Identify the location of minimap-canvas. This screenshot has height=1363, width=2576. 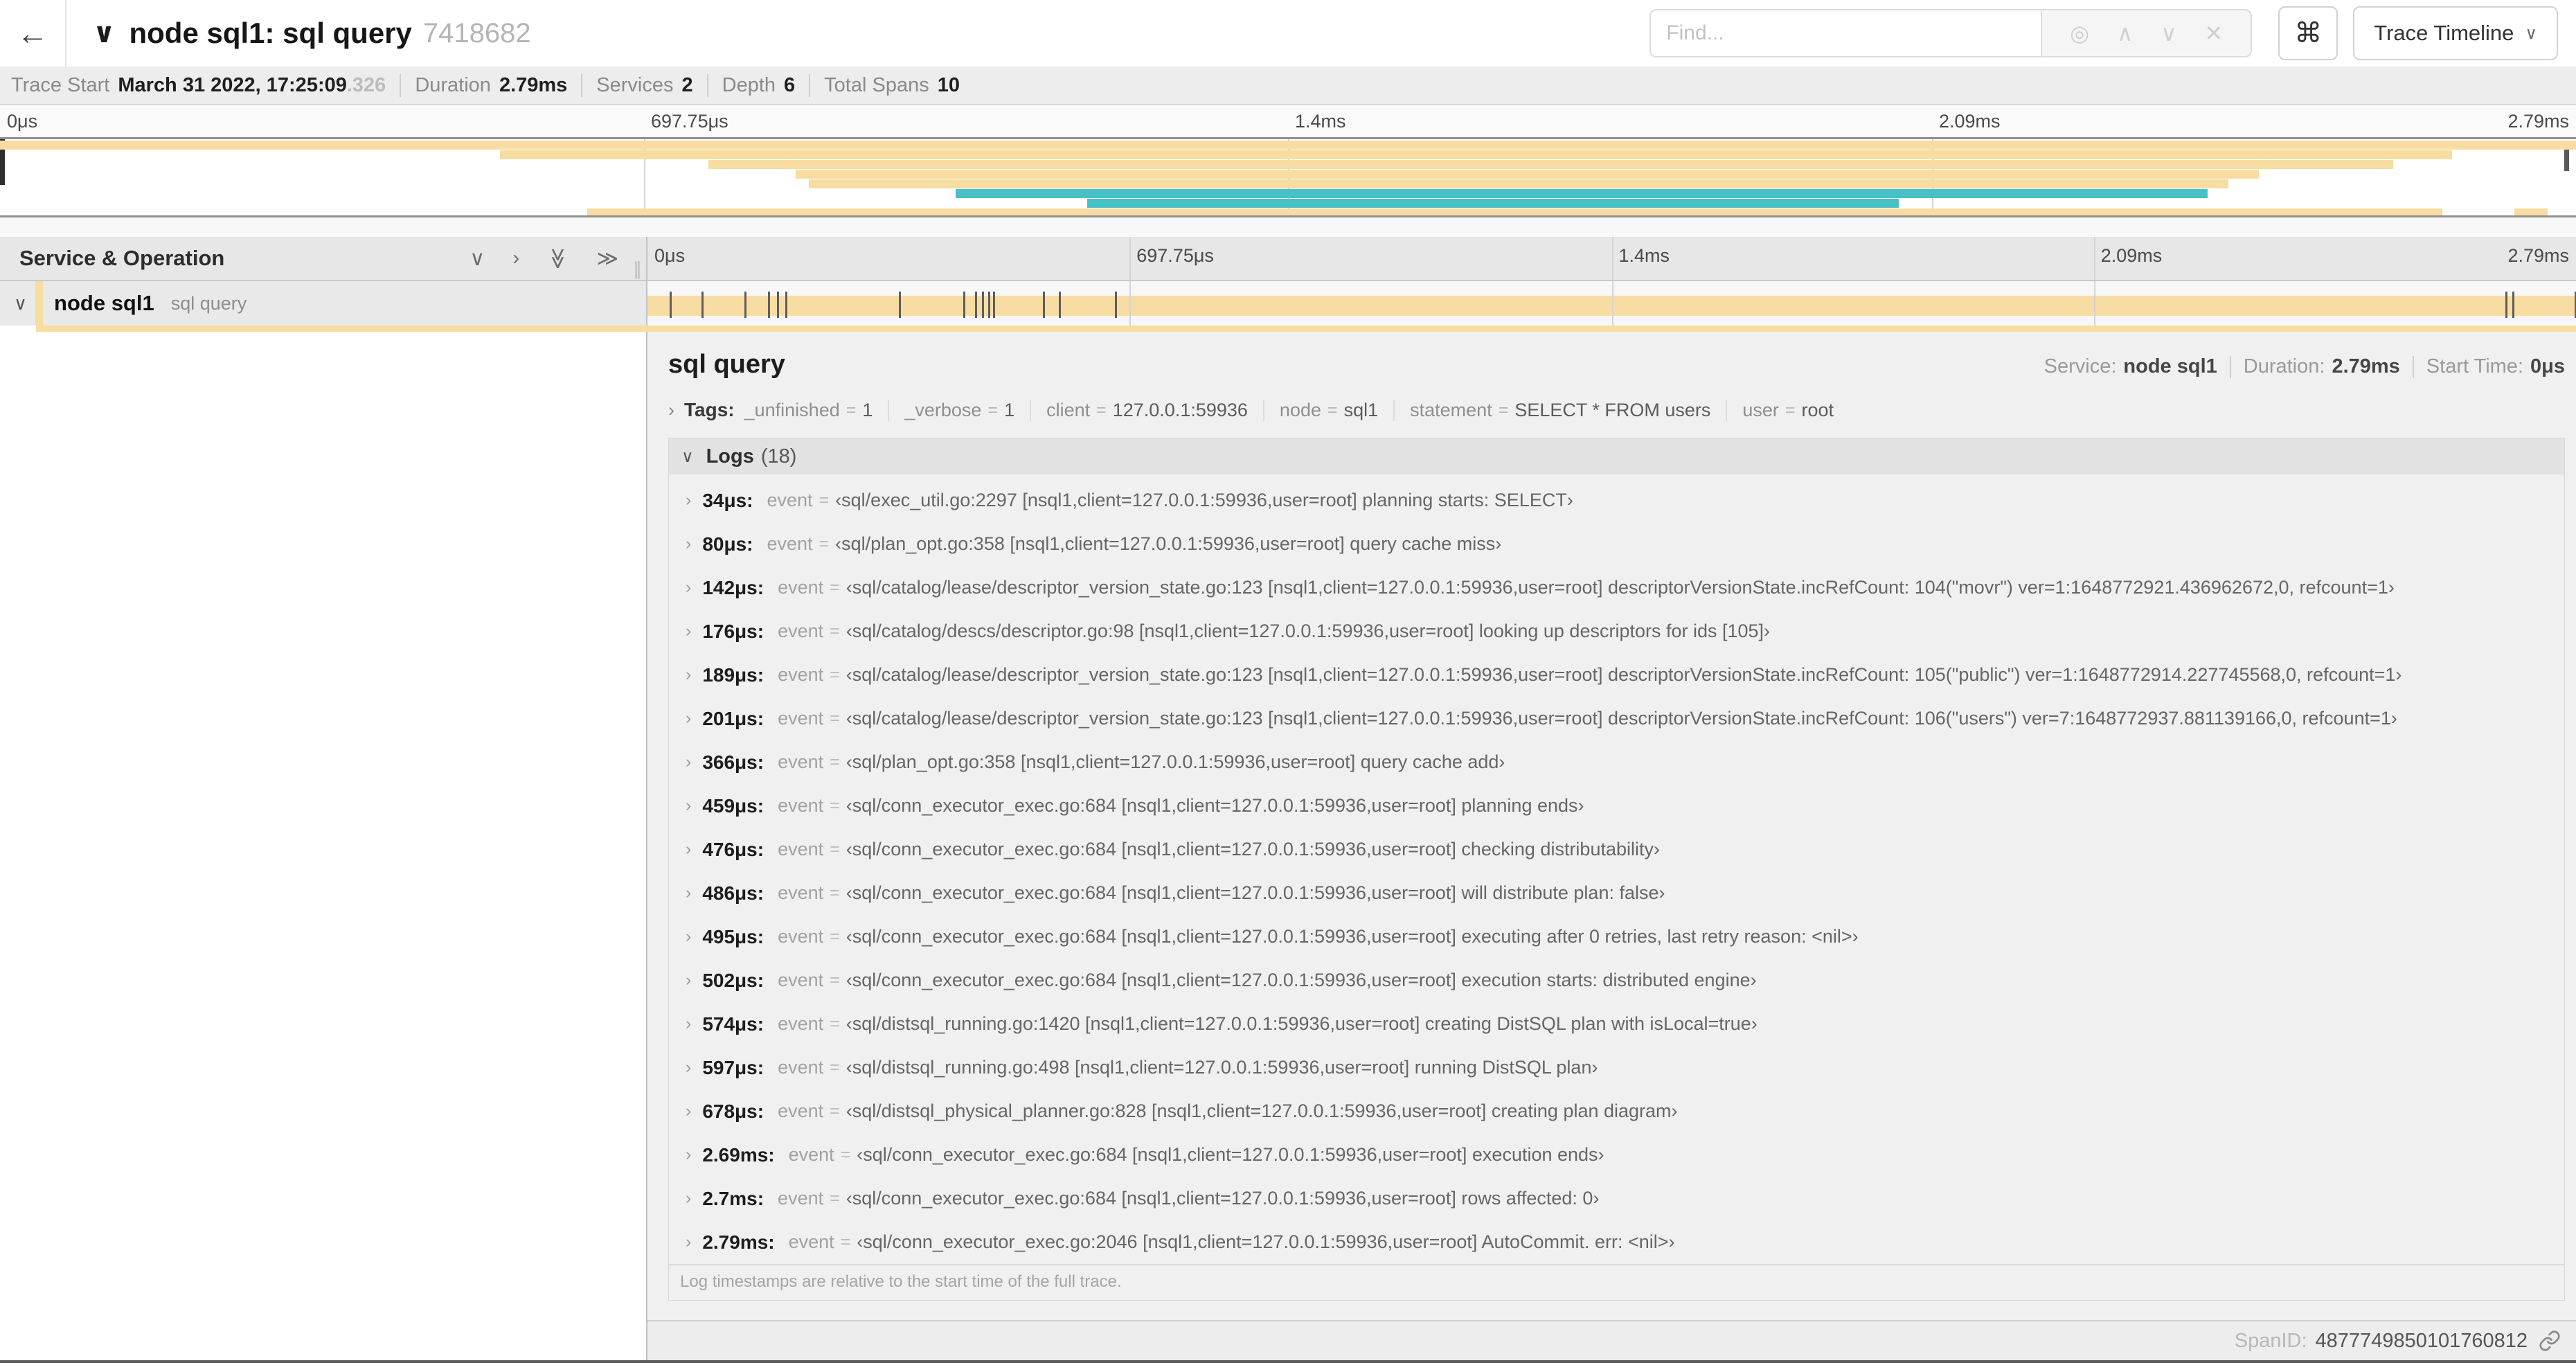
(1288, 177).